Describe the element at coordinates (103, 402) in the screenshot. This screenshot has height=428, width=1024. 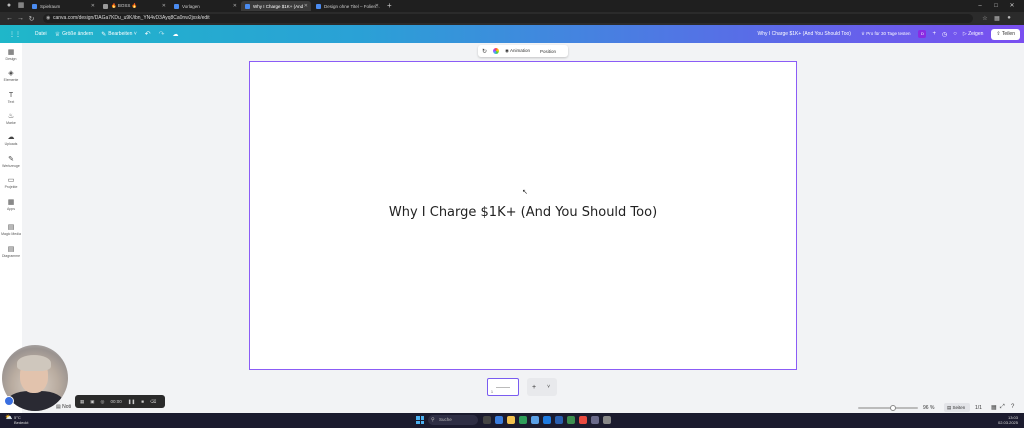
I see `mic-icon: ◎` at that location.